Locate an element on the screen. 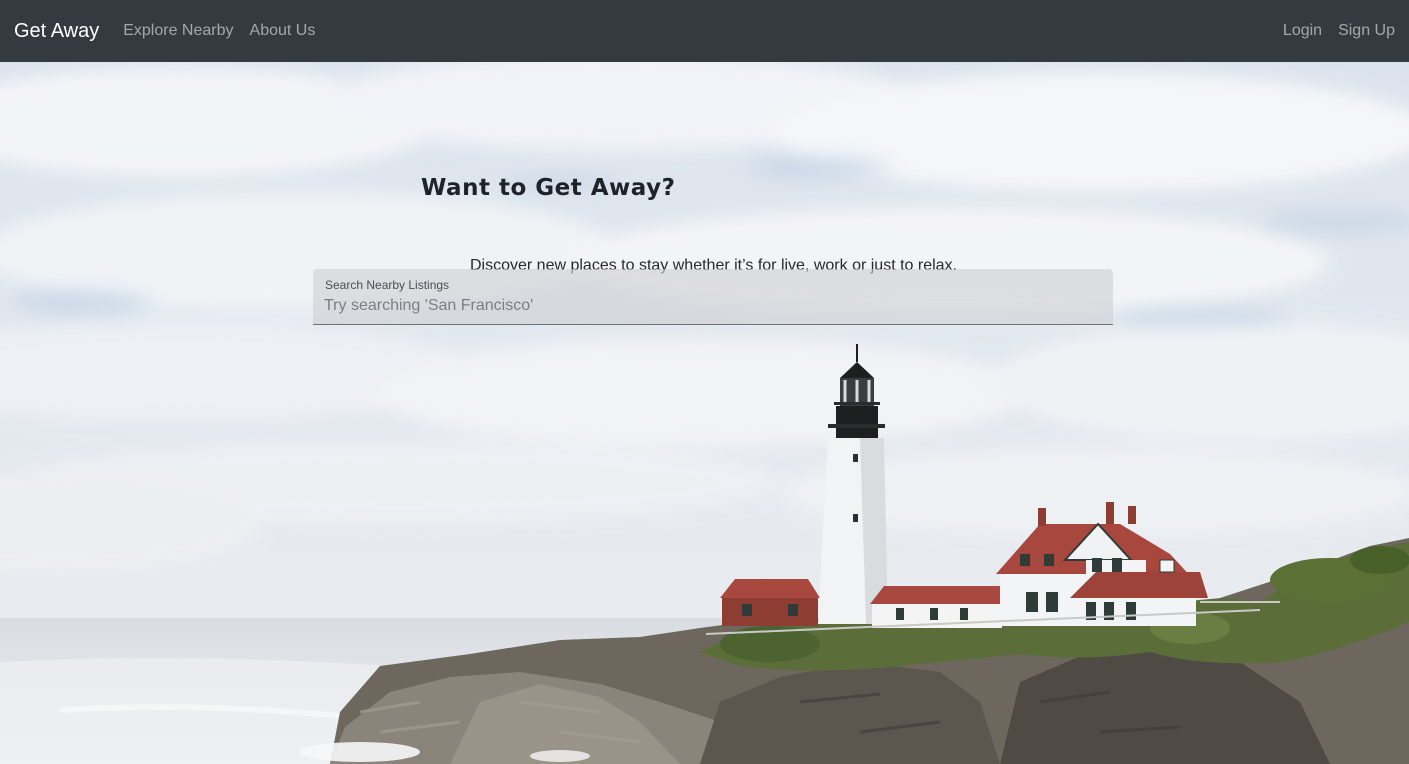 This screenshot has height=764, width=1409. search-label: Search Nearby Listings is located at coordinates (387, 285).